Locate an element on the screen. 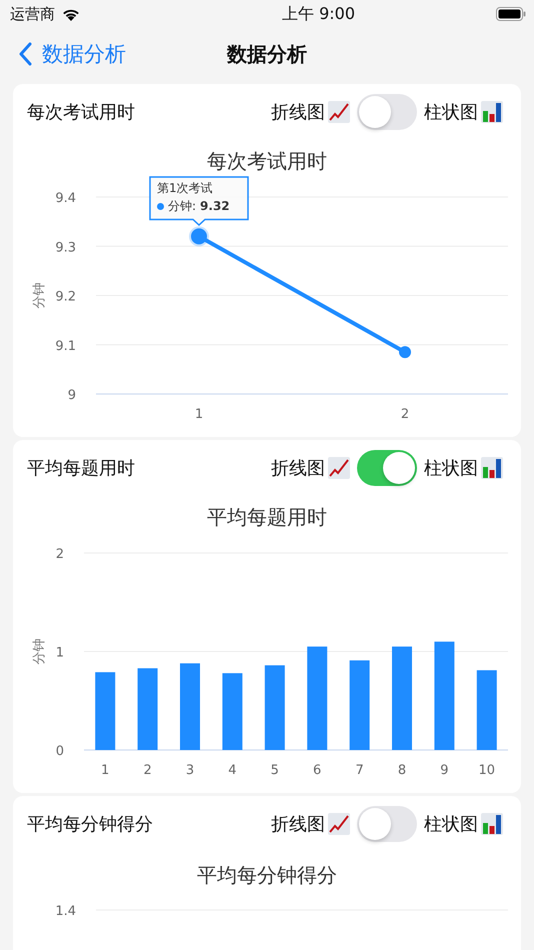  x-tick-label: 6 is located at coordinates (317, 770).